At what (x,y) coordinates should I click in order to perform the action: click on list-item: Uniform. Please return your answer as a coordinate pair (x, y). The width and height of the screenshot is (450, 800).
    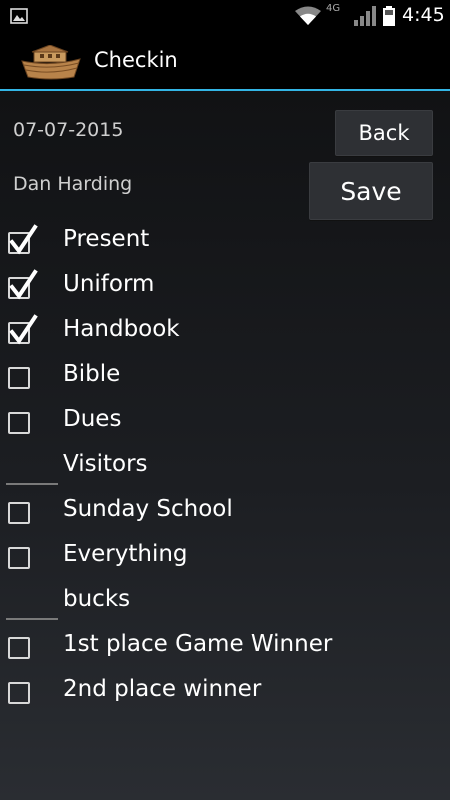
    Looking at the image, I should click on (225, 287).